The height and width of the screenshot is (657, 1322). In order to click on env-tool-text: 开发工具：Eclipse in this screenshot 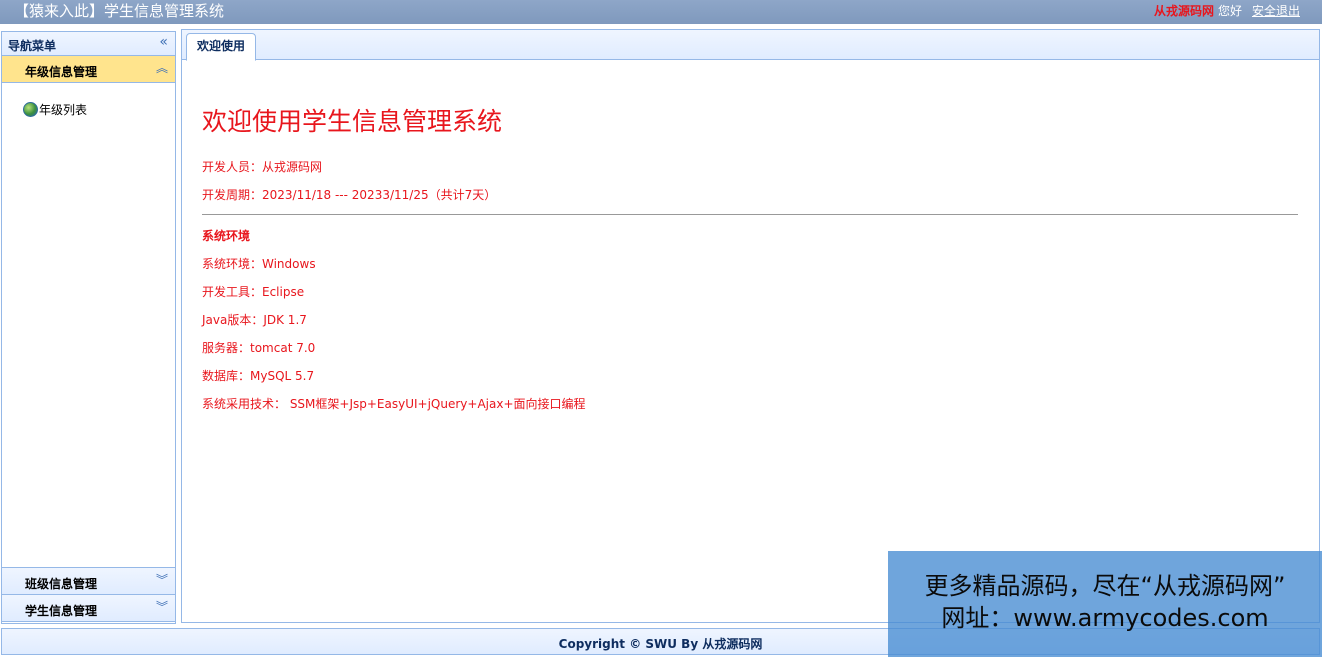, I will do `click(253, 292)`.